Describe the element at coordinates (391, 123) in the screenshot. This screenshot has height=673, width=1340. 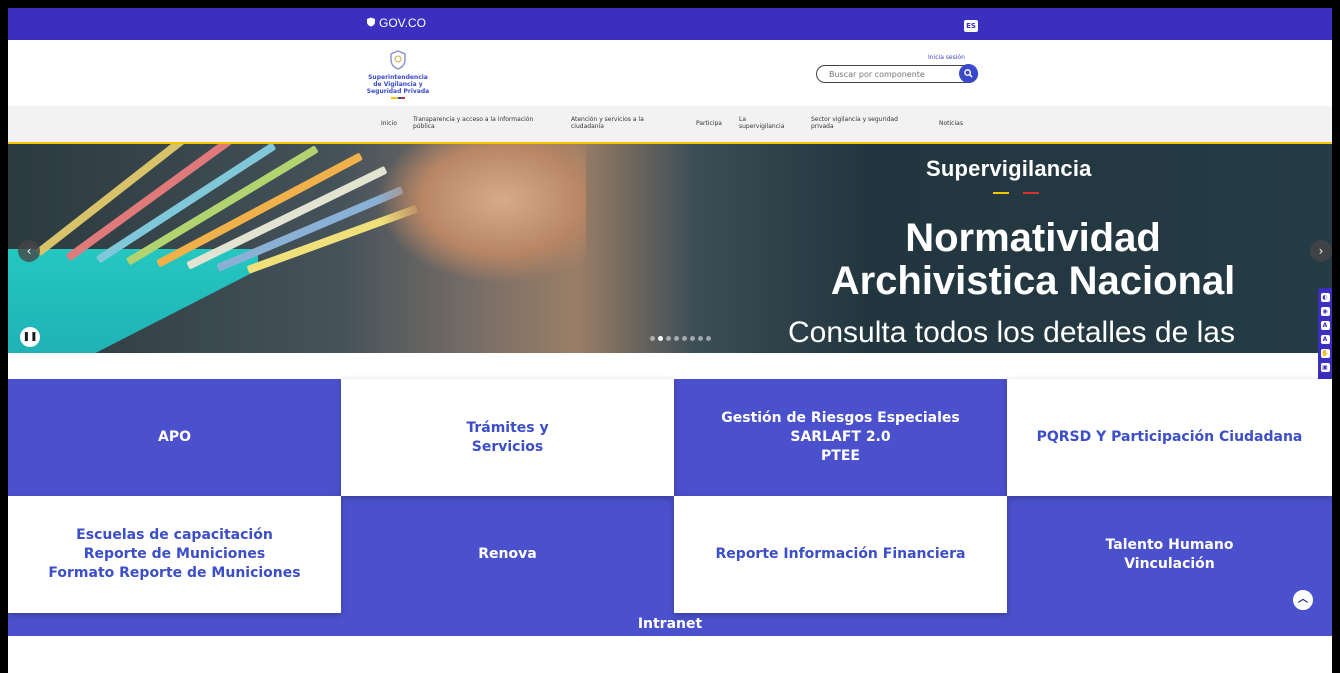
I see `nav-item-inicio: Inicio` at that location.